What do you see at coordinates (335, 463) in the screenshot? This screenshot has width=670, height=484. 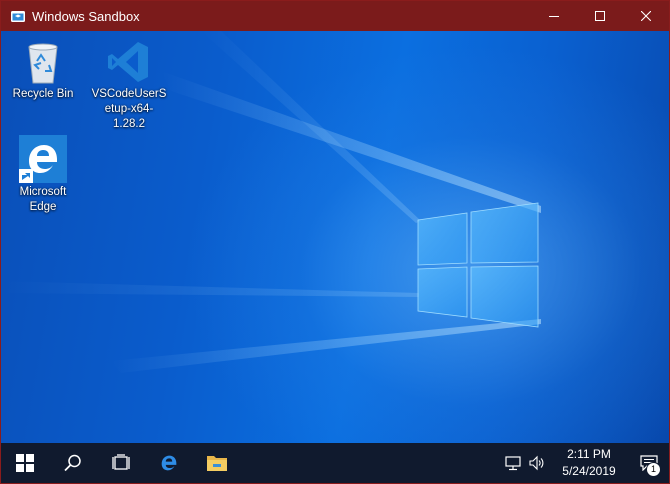 I see `taskbar: 2:11 PM 5/24/2019 1` at bounding box center [335, 463].